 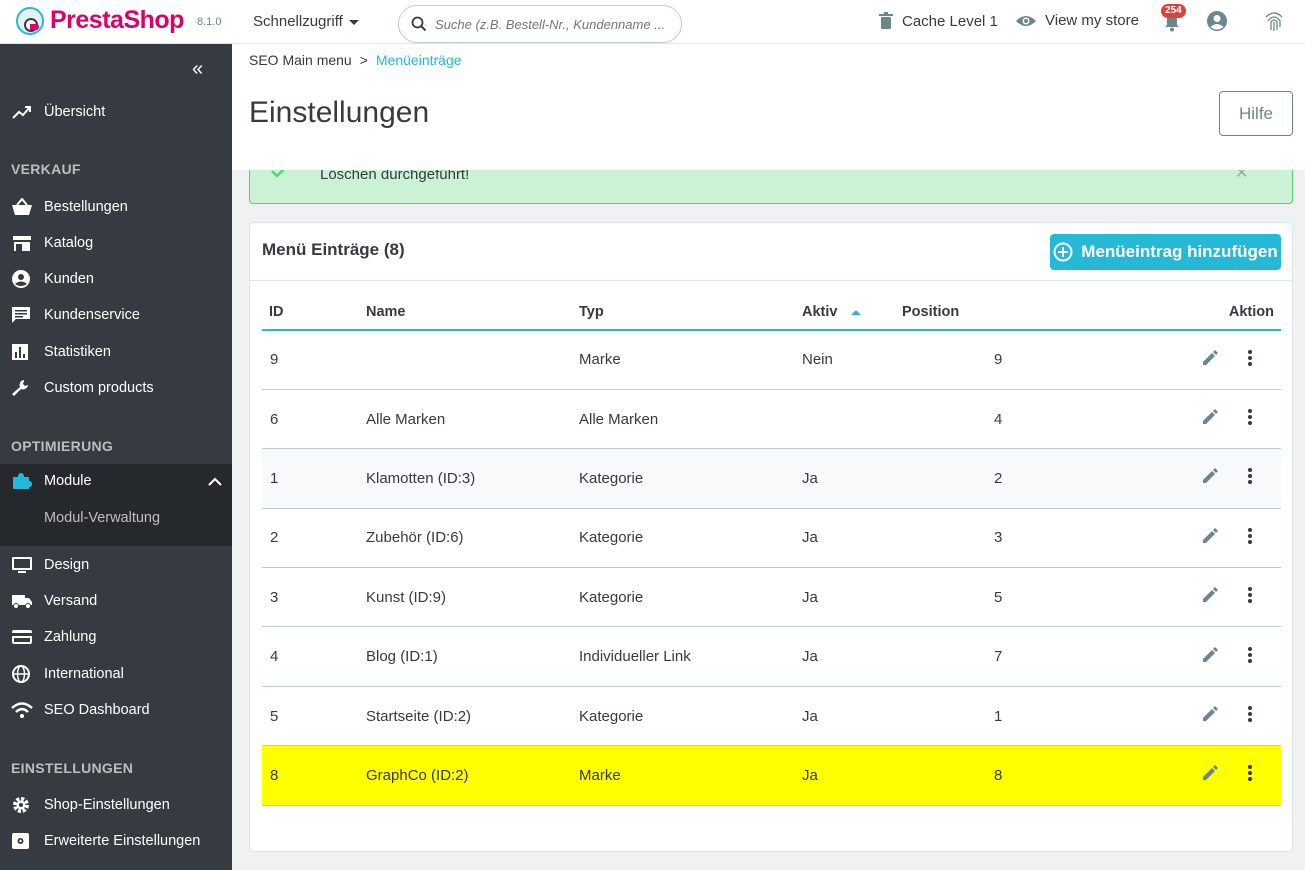 What do you see at coordinates (1077, 20) in the screenshot?
I see `view-store-link: View my store` at bounding box center [1077, 20].